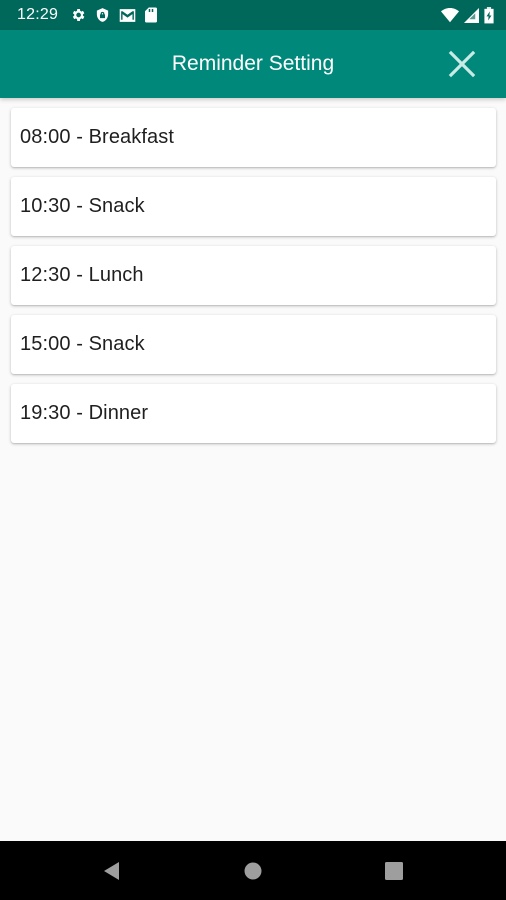 The height and width of the screenshot is (900, 506). Describe the element at coordinates (253, 15) in the screenshot. I see `status-bar: 12:29` at that location.